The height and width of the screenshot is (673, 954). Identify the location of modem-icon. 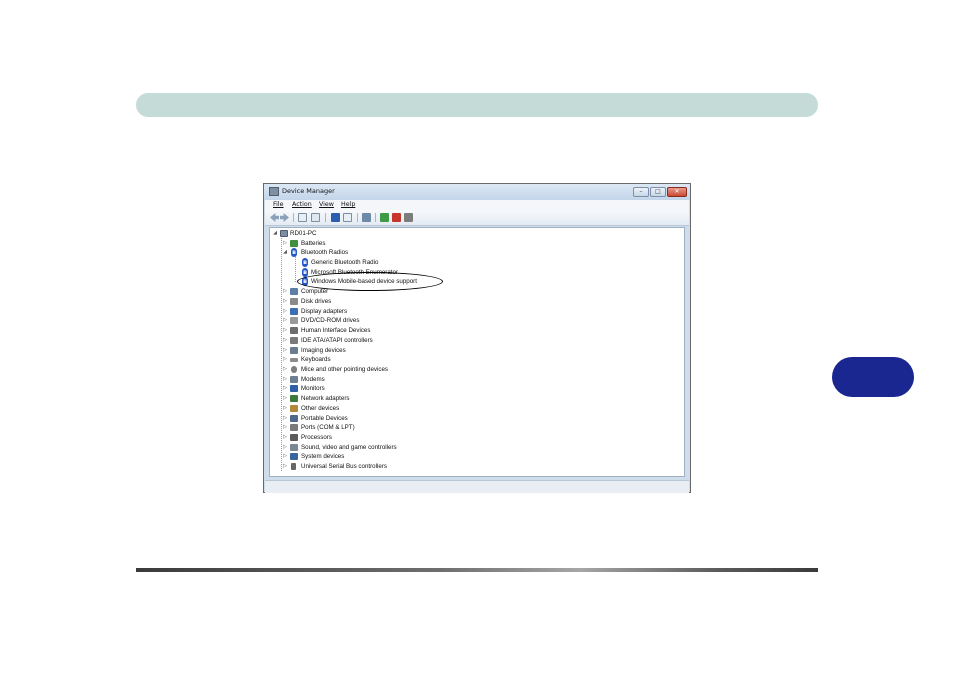
(294, 379).